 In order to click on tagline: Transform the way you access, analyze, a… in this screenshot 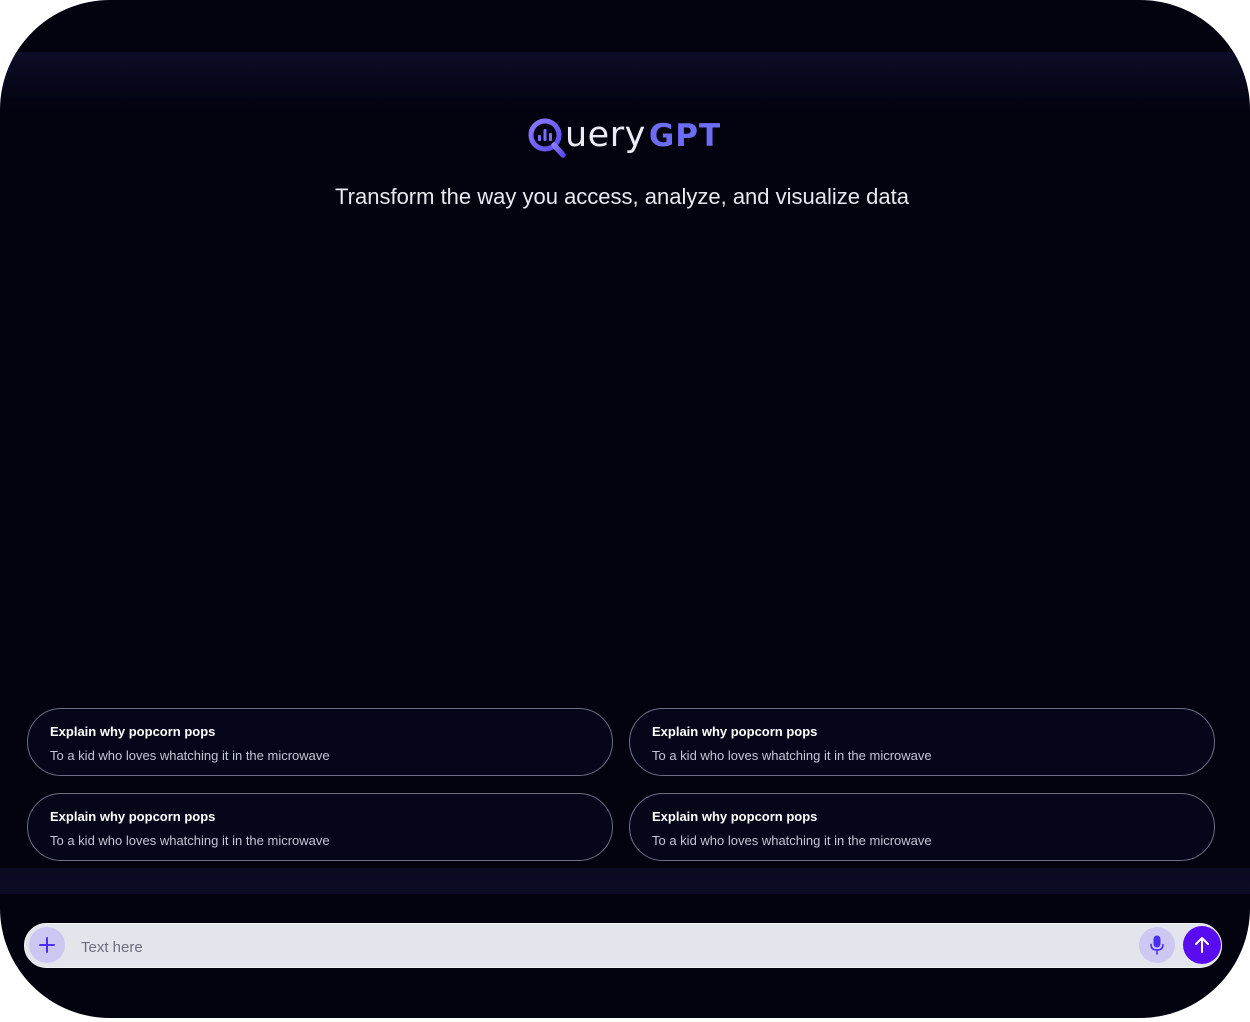, I will do `click(622, 196)`.